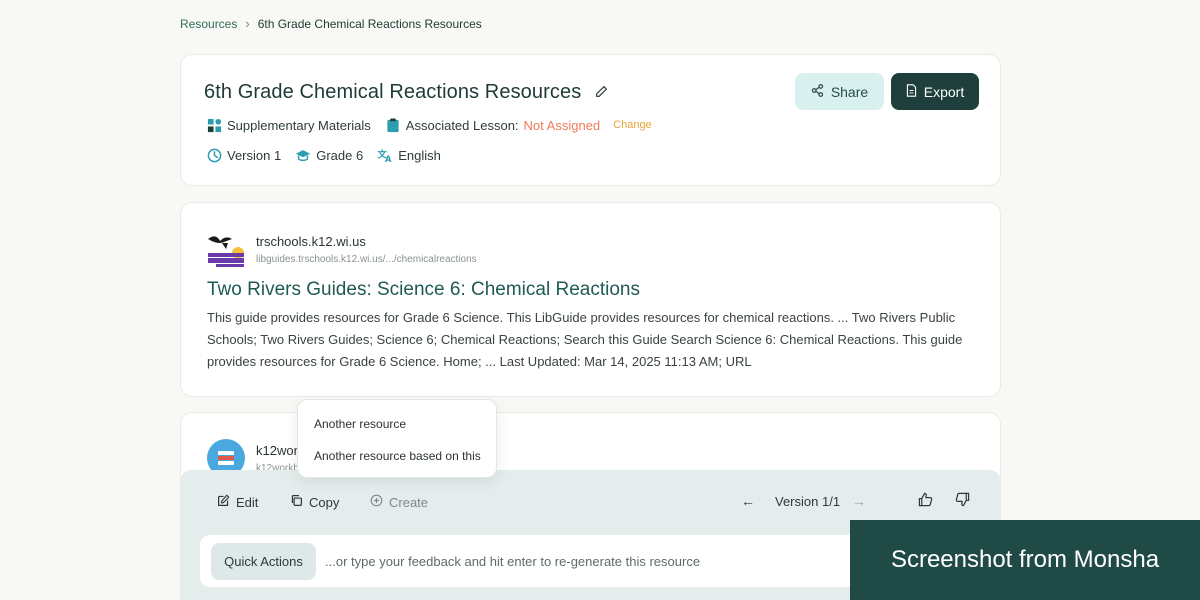  I want to click on edit-title-pencil-icon, so click(601, 93).